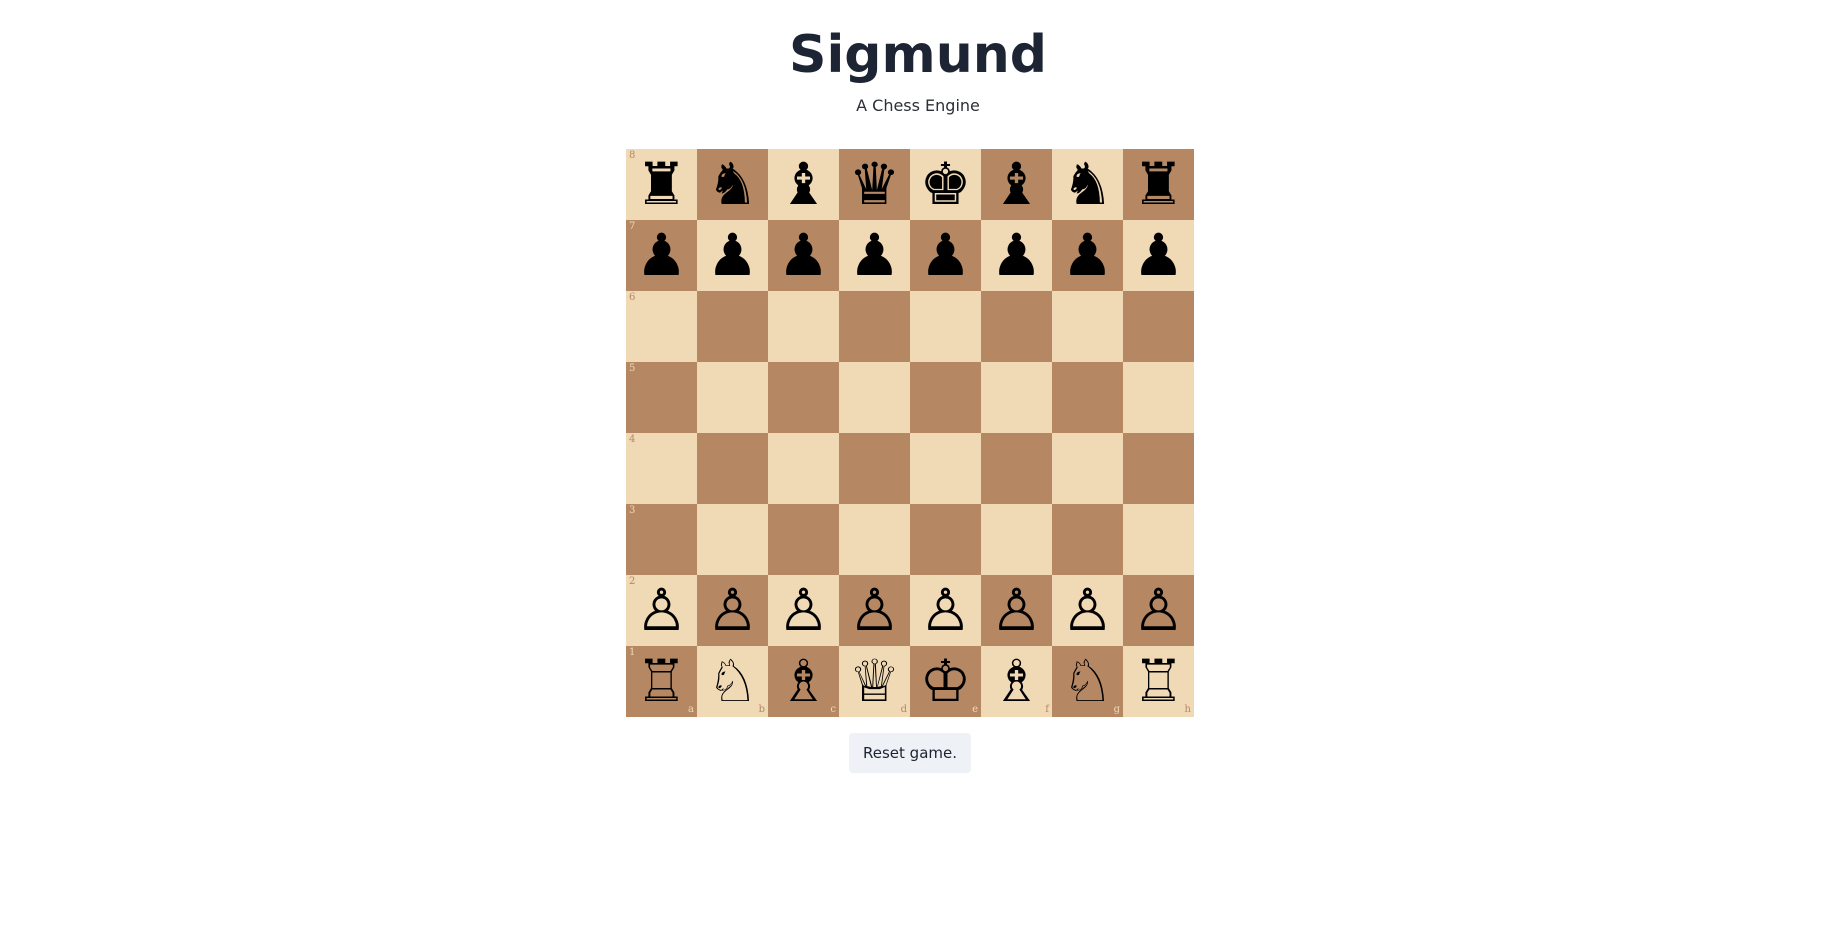 Image resolution: width=1836 pixels, height=936 pixels. I want to click on square-g7: ♟, so click(1087, 255).